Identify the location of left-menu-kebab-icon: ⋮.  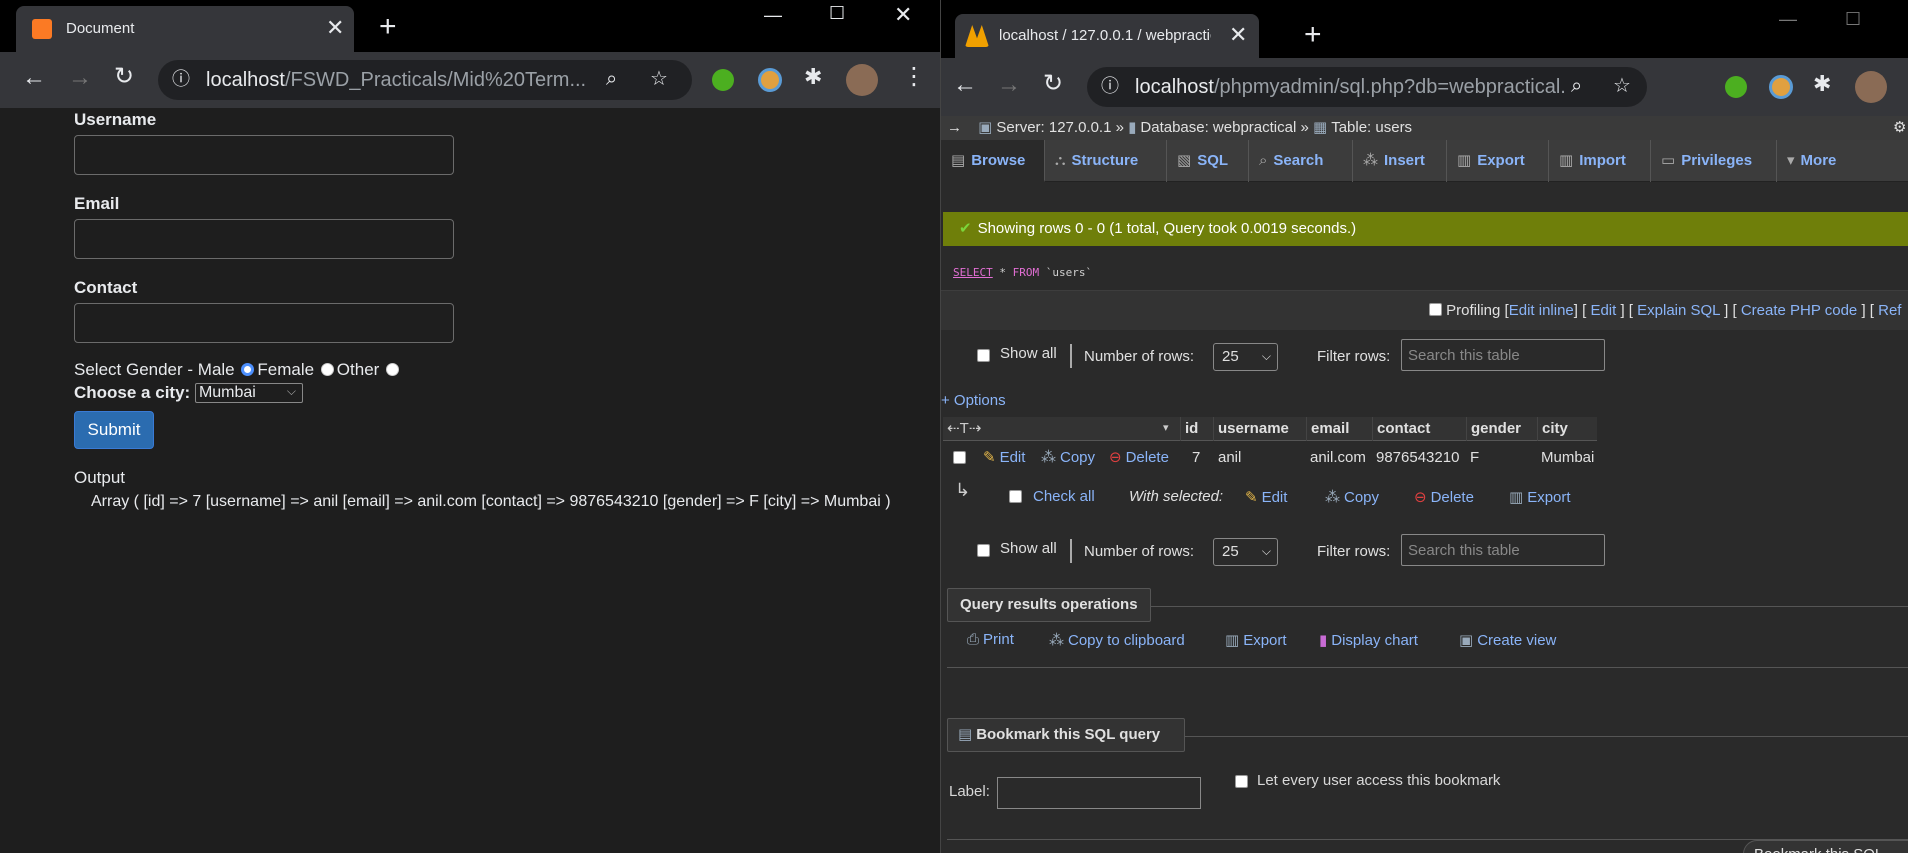
(914, 77).